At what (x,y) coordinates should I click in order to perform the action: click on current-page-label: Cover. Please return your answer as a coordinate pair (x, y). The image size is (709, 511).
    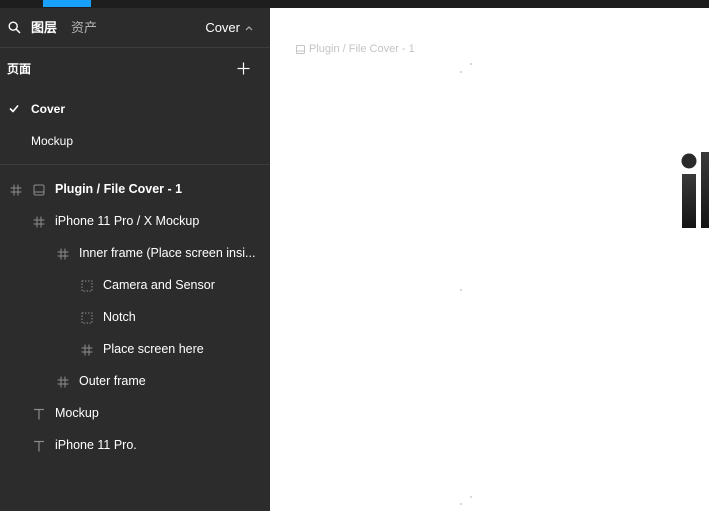
    Looking at the image, I should click on (222, 27).